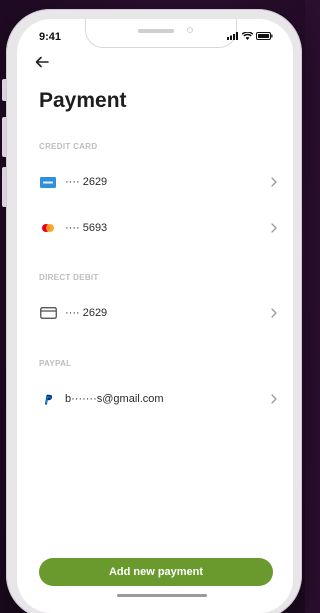 The width and height of the screenshot is (320, 613). I want to click on signal-icon, so click(232, 36).